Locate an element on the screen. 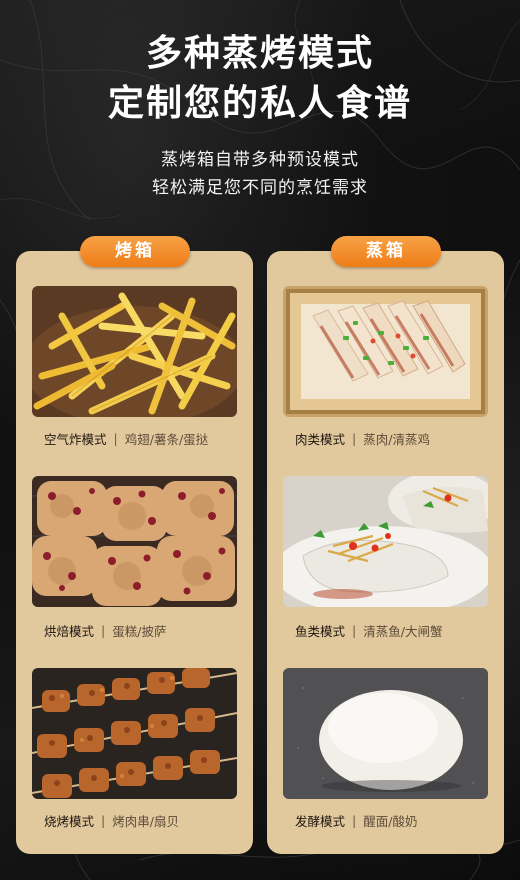 Image resolution: width=520 pixels, height=880 pixels. meat-mode-label: 肉类模式 is located at coordinates (320, 439).